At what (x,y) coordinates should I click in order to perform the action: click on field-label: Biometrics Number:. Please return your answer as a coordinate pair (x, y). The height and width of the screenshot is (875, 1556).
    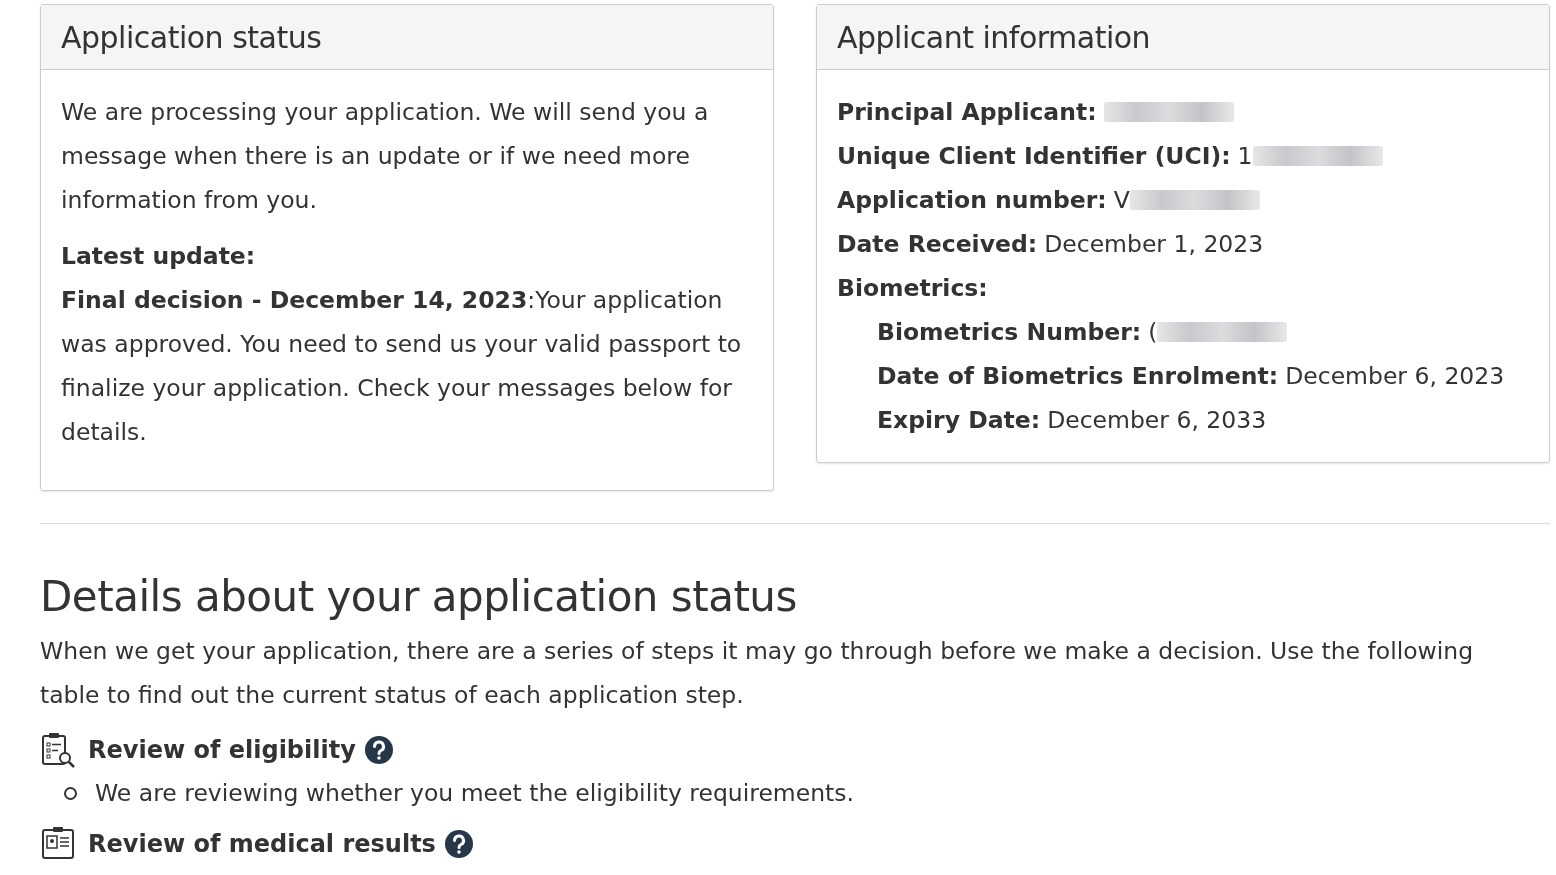
    Looking at the image, I should click on (1009, 332).